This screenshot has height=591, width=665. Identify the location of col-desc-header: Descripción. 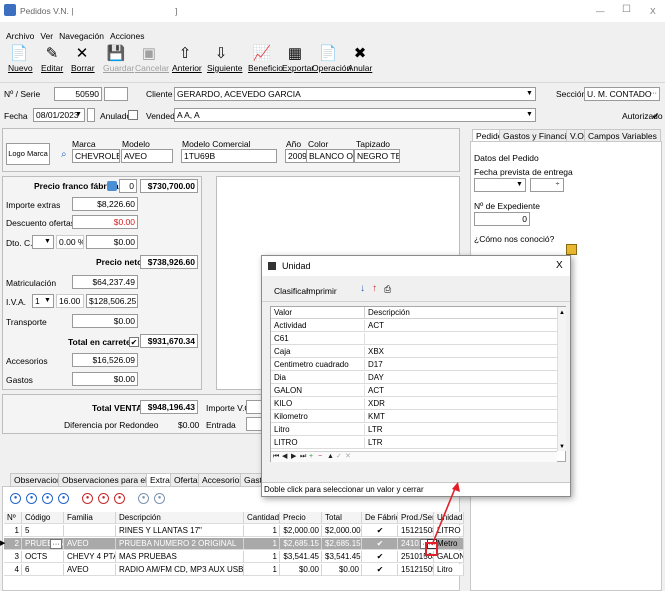
(461, 313).